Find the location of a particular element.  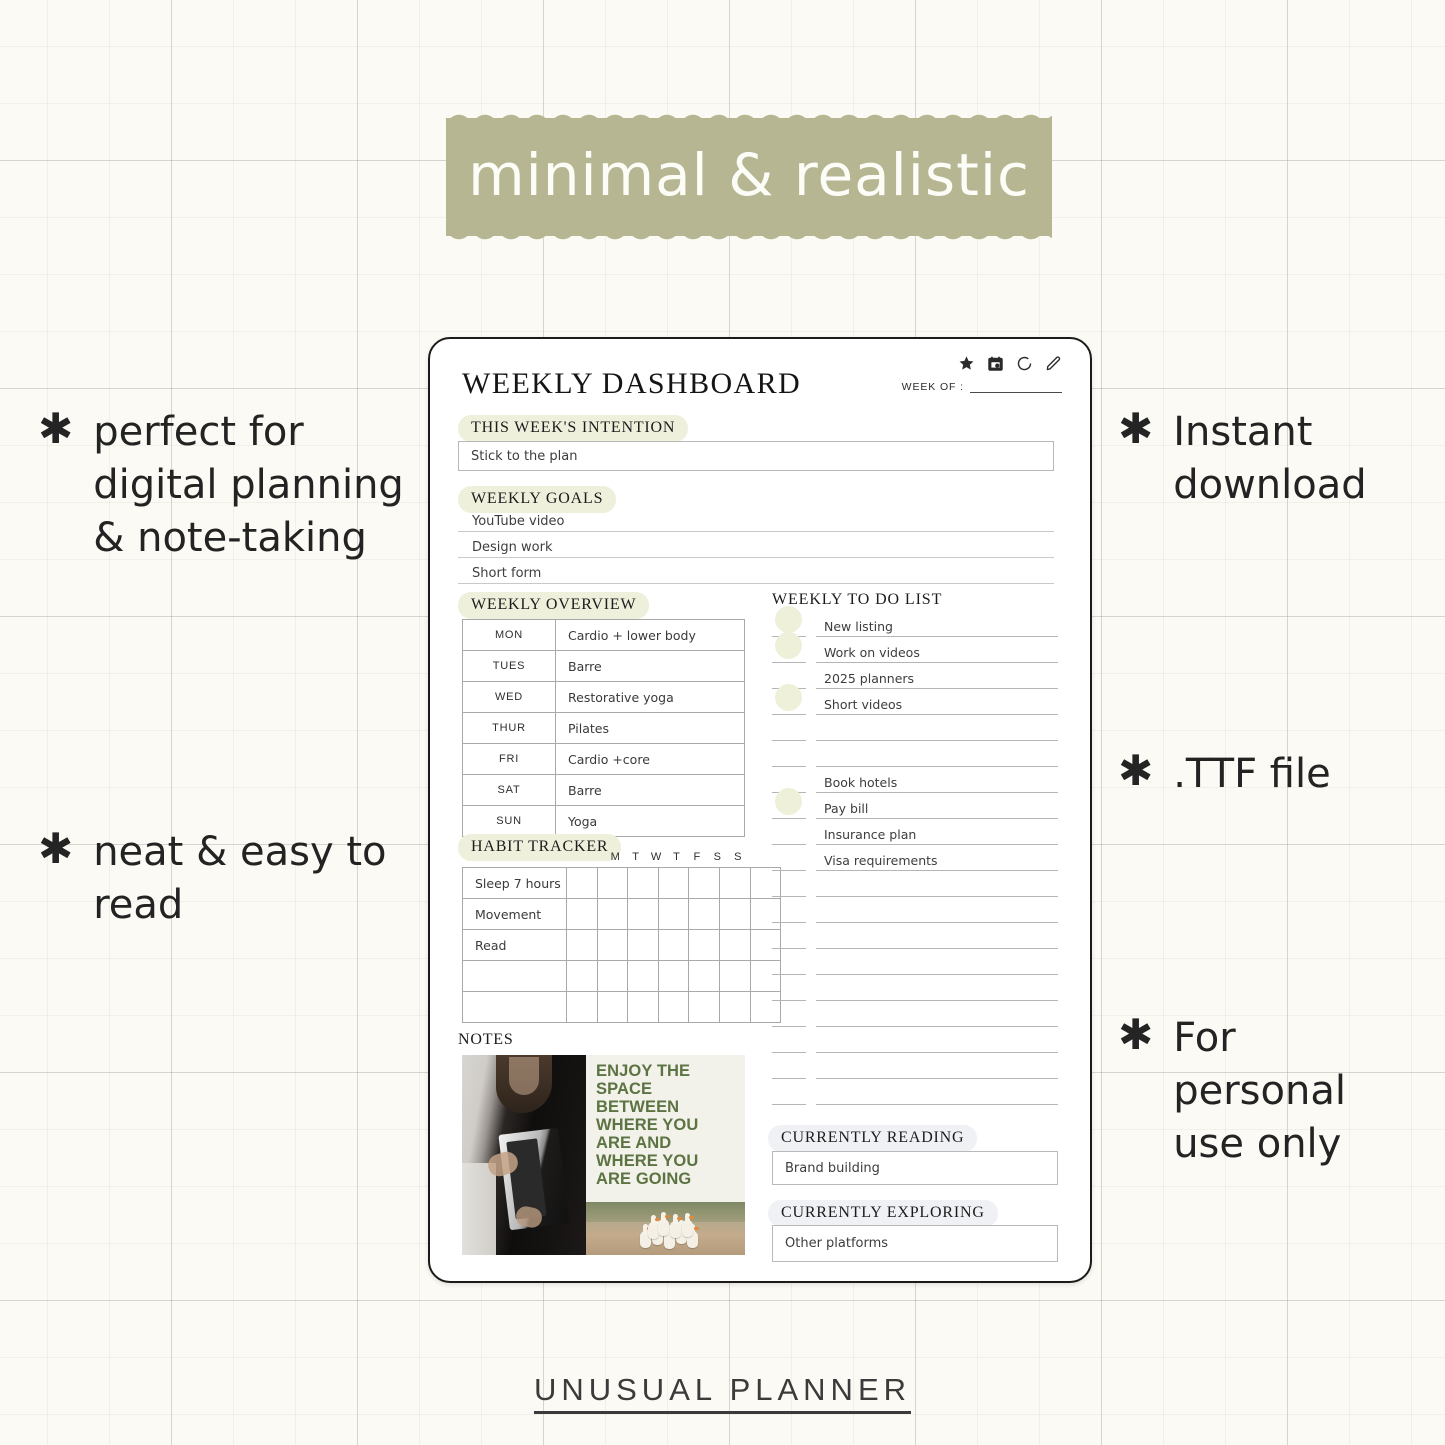

table-row: THUR Pilates is located at coordinates (603, 728).